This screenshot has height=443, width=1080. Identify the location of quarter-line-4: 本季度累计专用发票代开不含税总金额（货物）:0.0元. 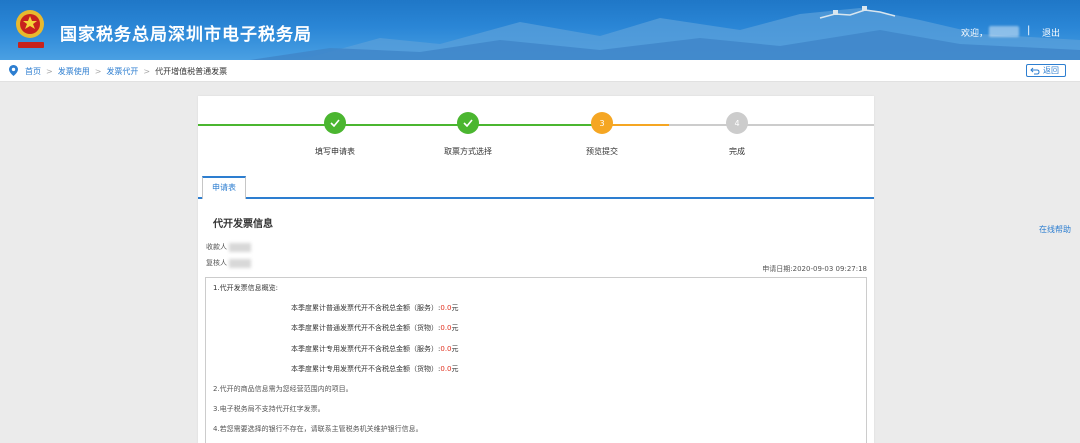
(375, 369).